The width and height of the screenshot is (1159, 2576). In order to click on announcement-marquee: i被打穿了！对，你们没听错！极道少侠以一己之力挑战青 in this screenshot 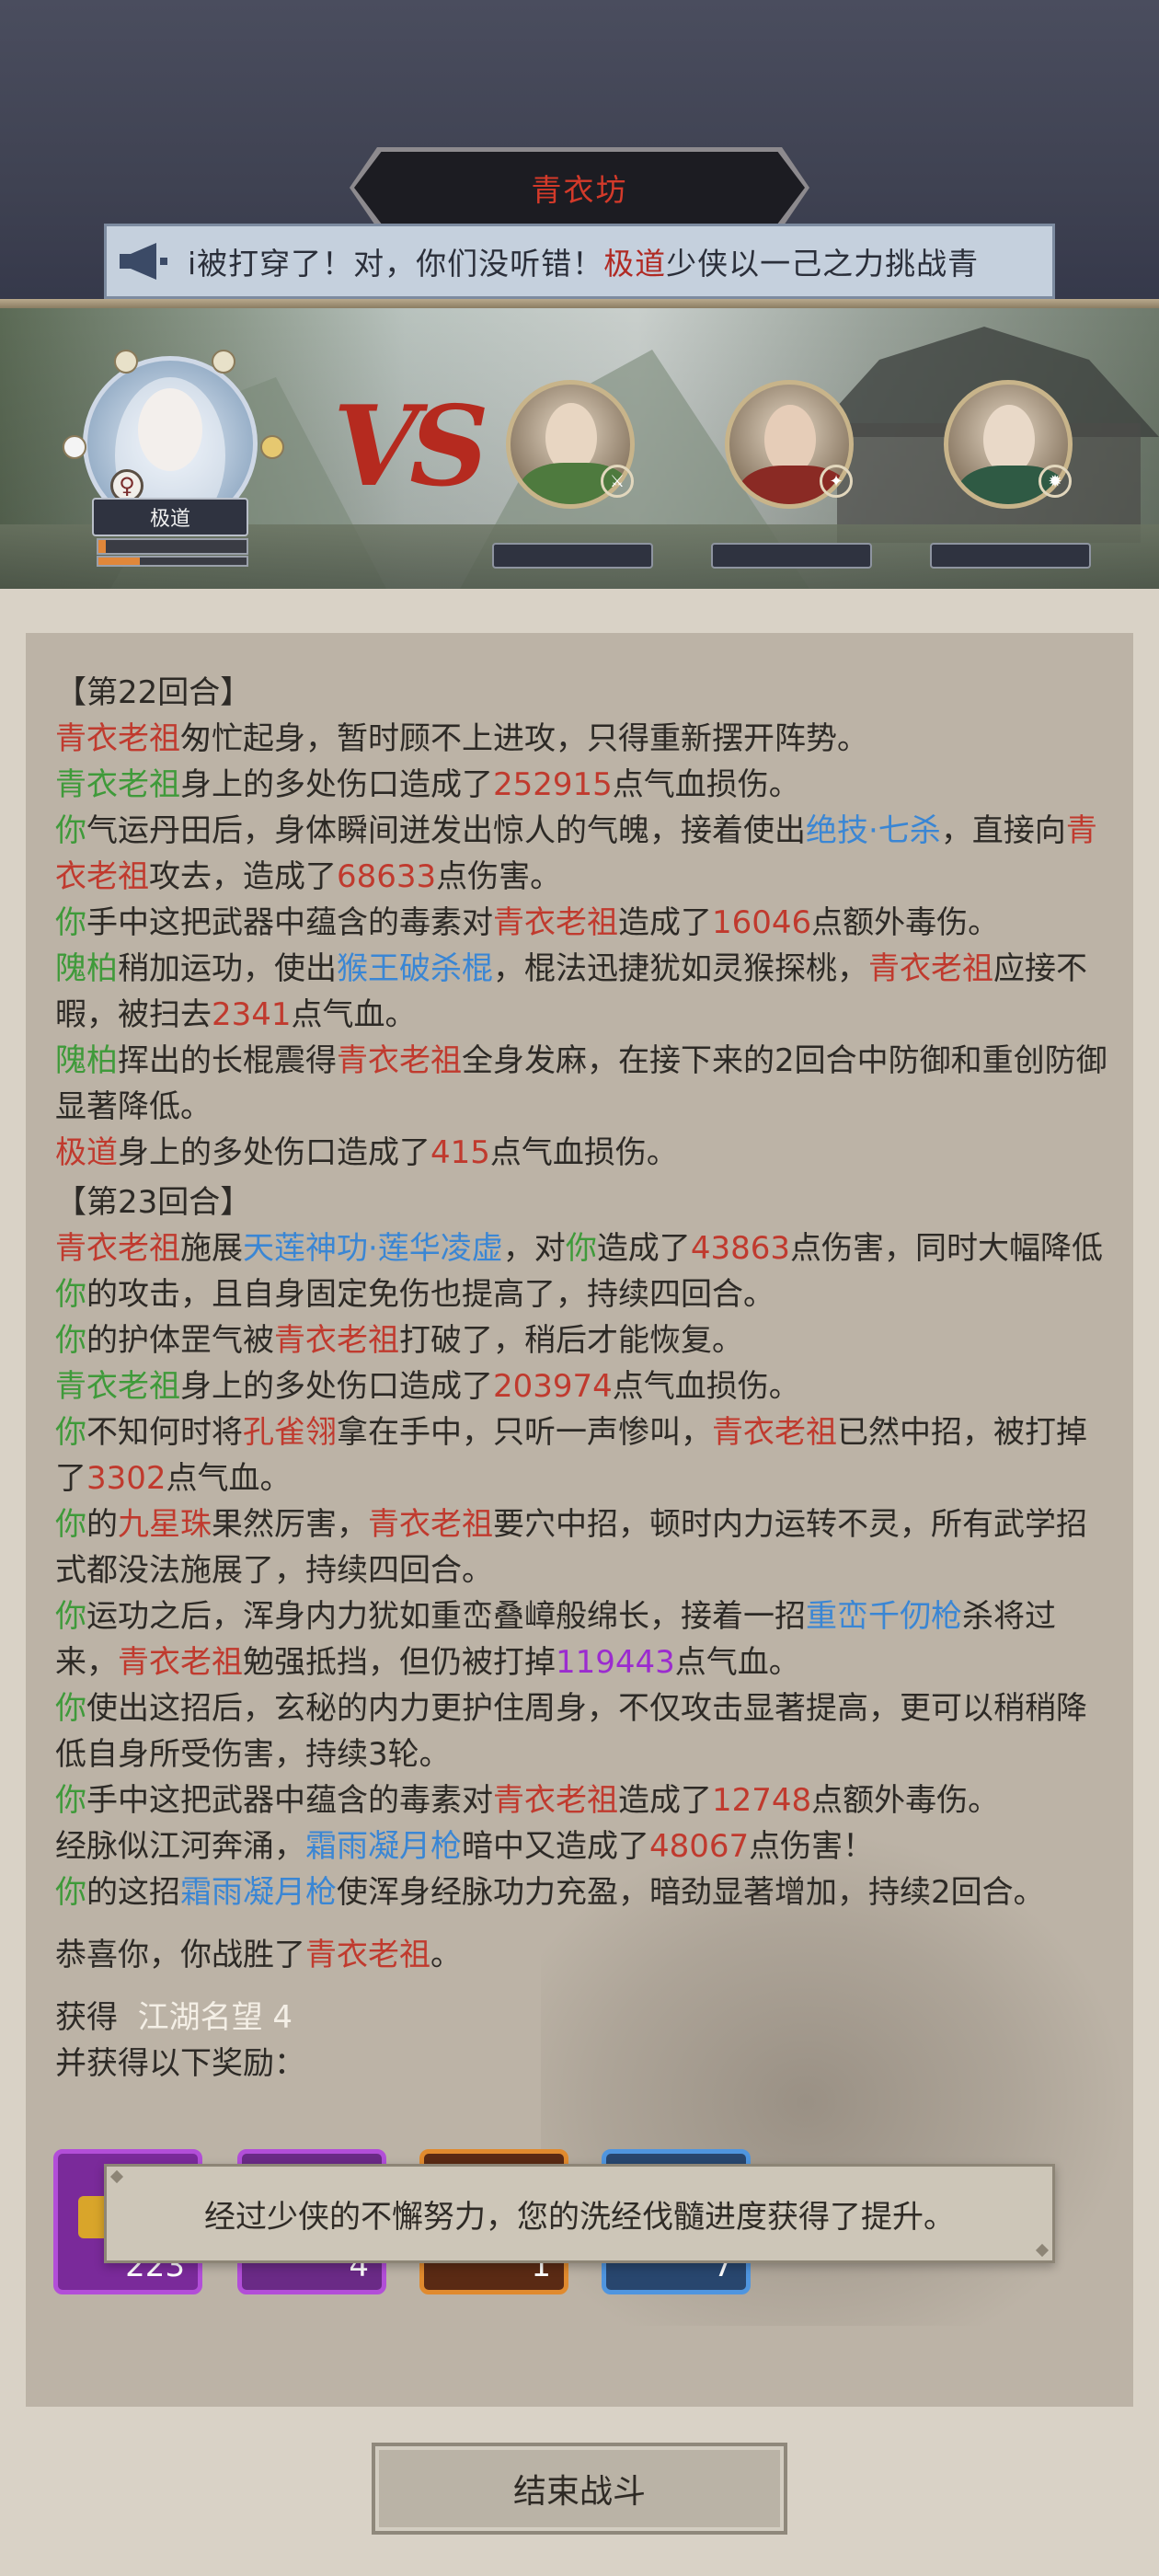, I will do `click(579, 261)`.